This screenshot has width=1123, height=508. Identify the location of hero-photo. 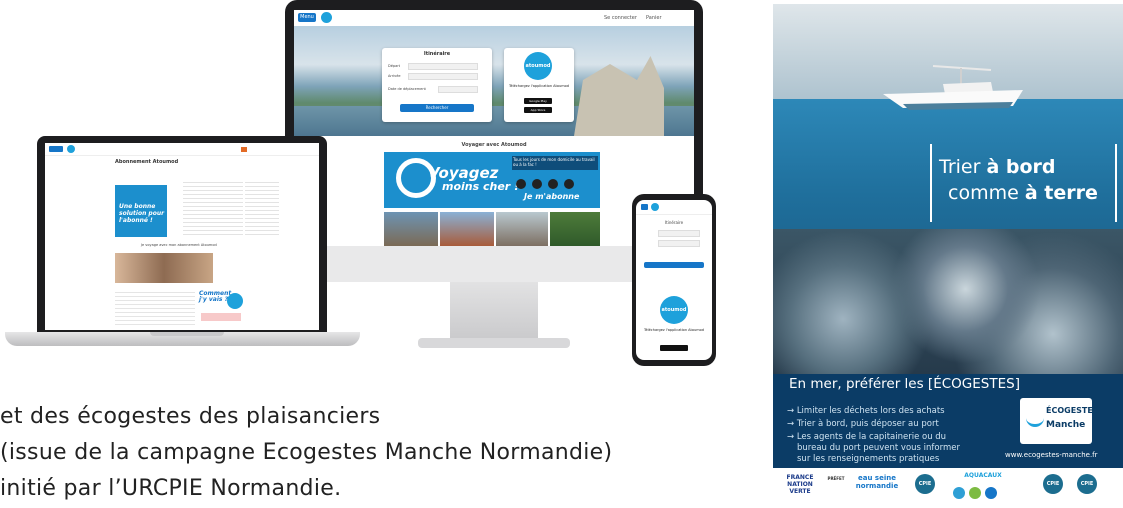
(494, 81).